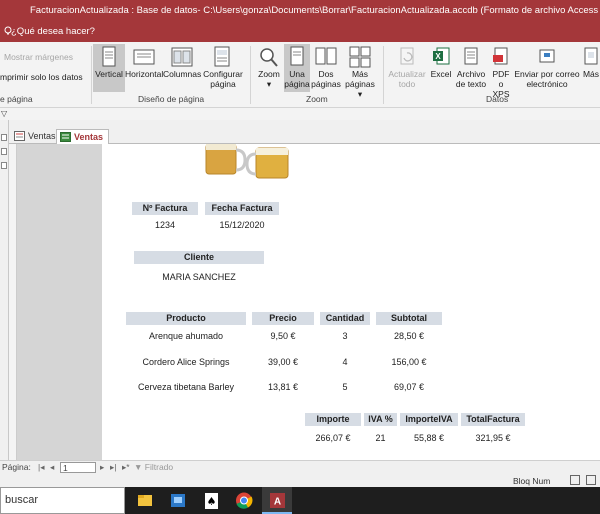  Describe the element at coordinates (497, 99) in the screenshot. I see `data-group-label: Datos` at that location.